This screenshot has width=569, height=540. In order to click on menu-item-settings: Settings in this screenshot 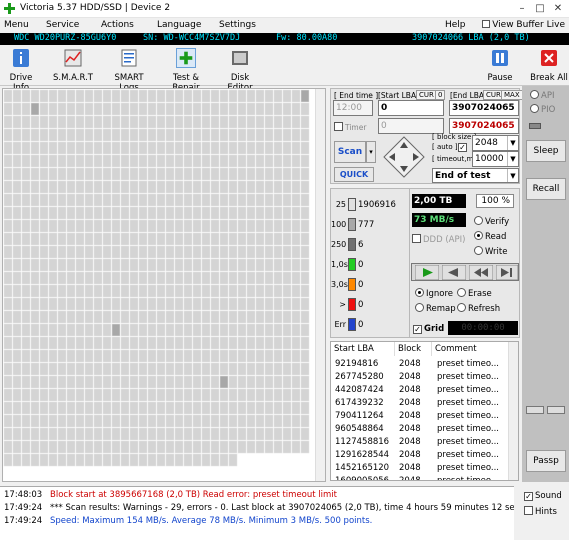, I will do `click(237, 25)`.